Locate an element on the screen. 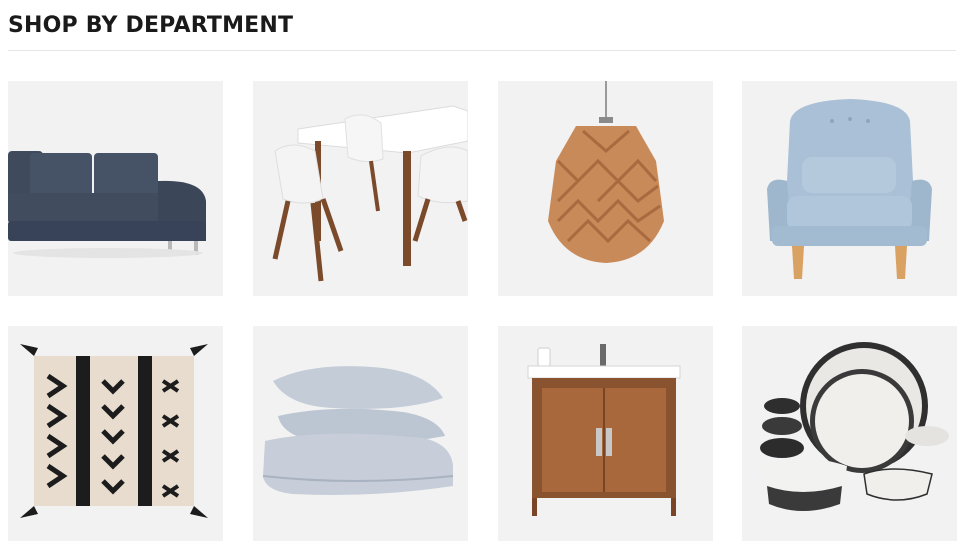  dining-set-icon is located at coordinates (370, 193).